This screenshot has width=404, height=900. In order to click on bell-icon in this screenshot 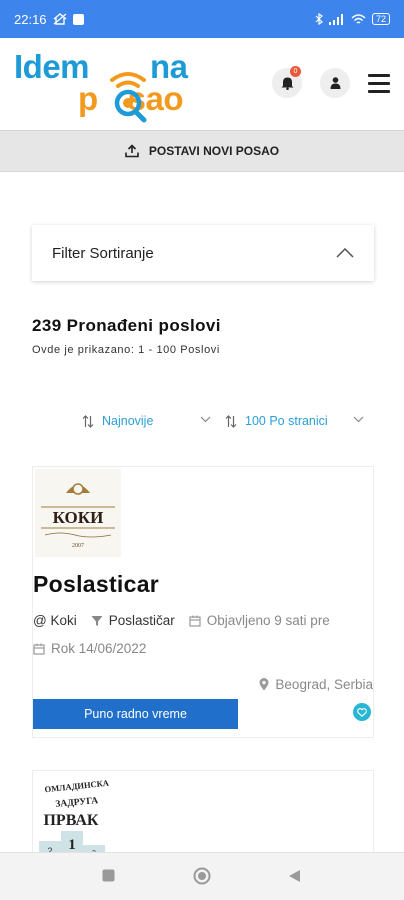, I will do `click(287, 83)`.